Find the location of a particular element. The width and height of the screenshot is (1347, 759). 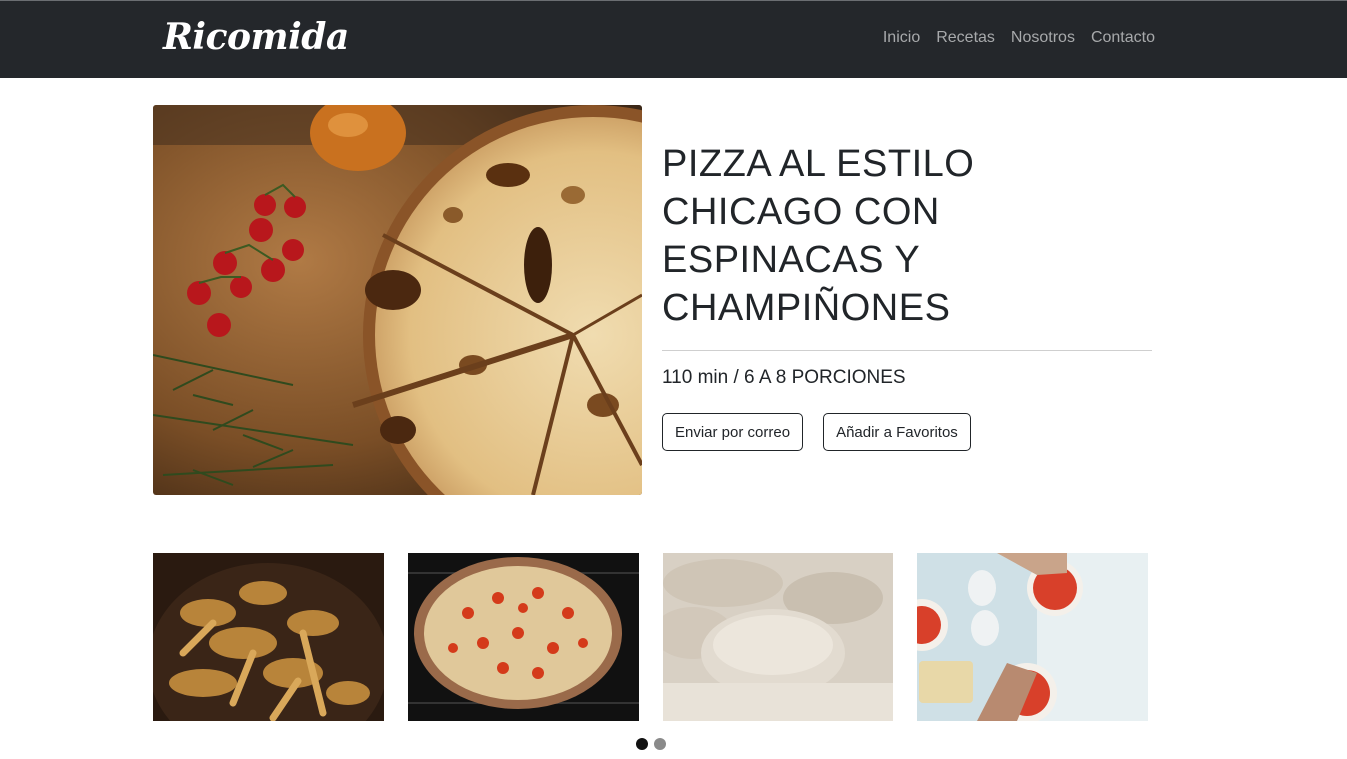

nav-menu: Inicio Recetas Nosotros Contacto is located at coordinates (1019, 38).